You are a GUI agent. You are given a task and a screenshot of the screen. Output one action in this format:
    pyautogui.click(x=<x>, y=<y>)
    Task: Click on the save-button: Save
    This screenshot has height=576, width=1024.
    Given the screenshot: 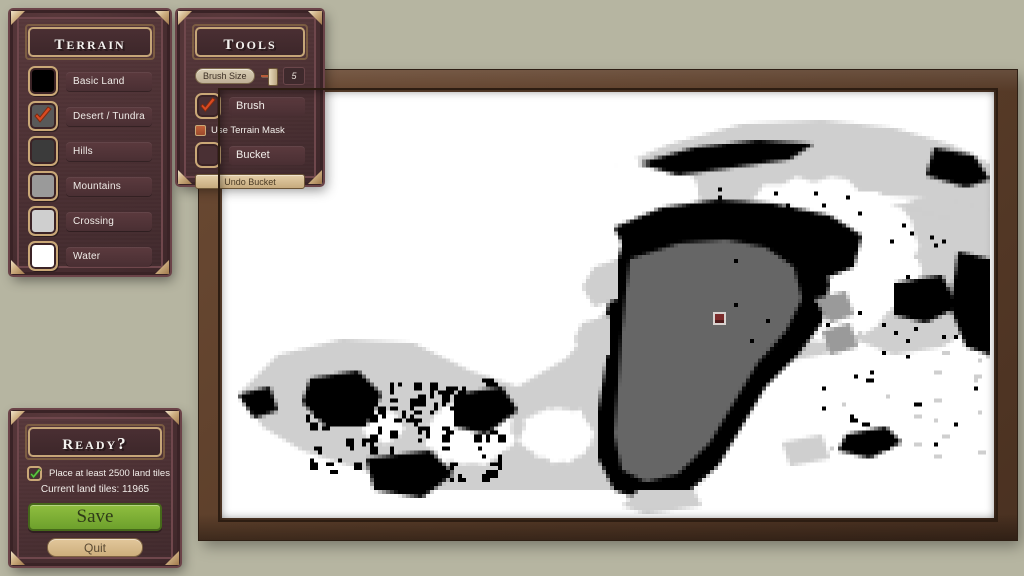 What is the action you would take?
    pyautogui.click(x=95, y=517)
    